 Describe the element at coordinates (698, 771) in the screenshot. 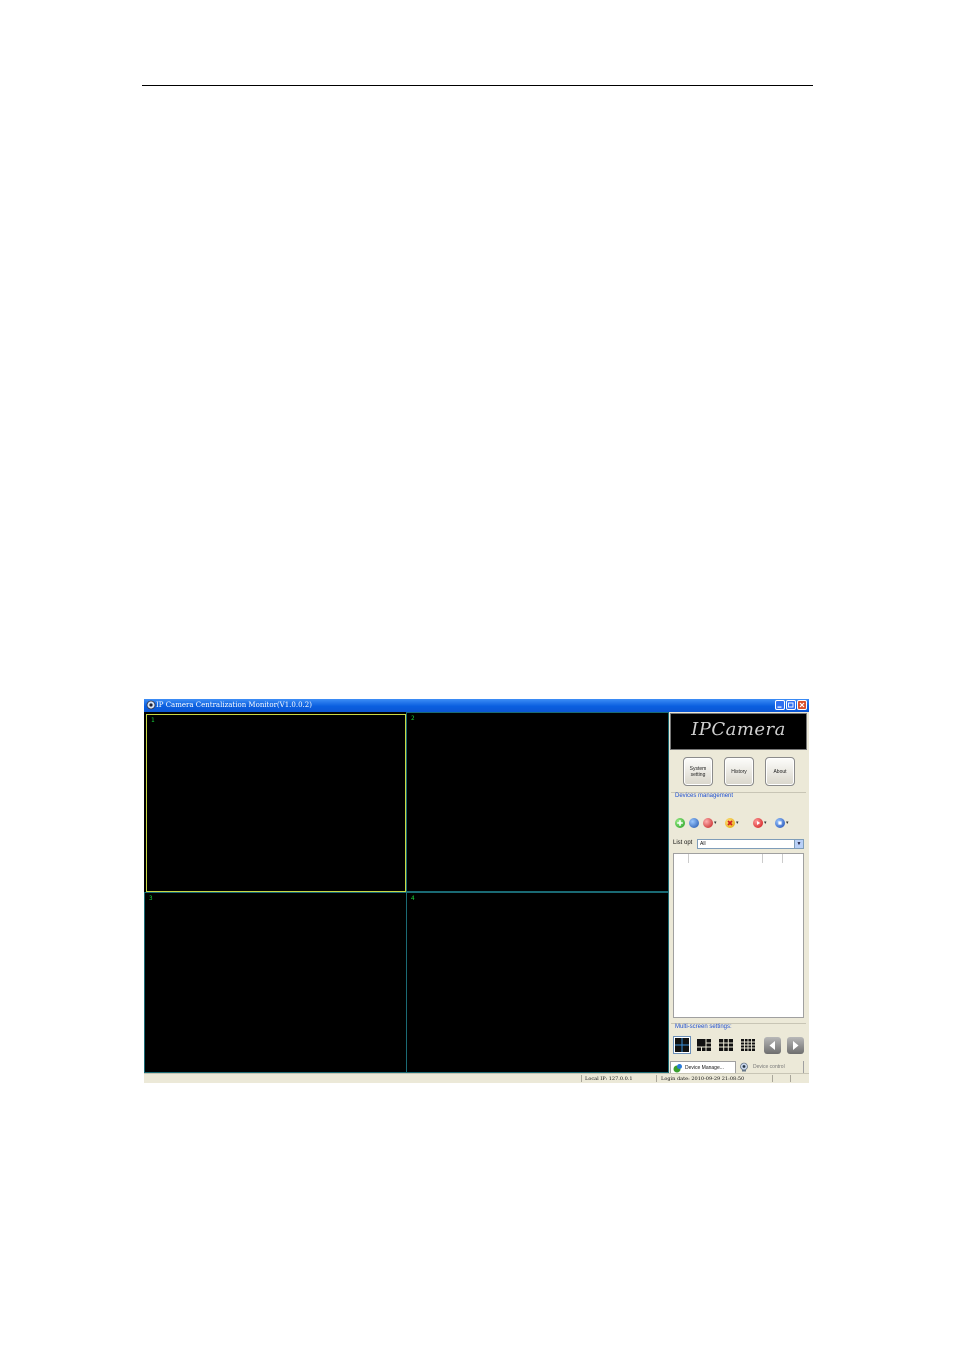

I see `system-setting-button: System setting` at that location.